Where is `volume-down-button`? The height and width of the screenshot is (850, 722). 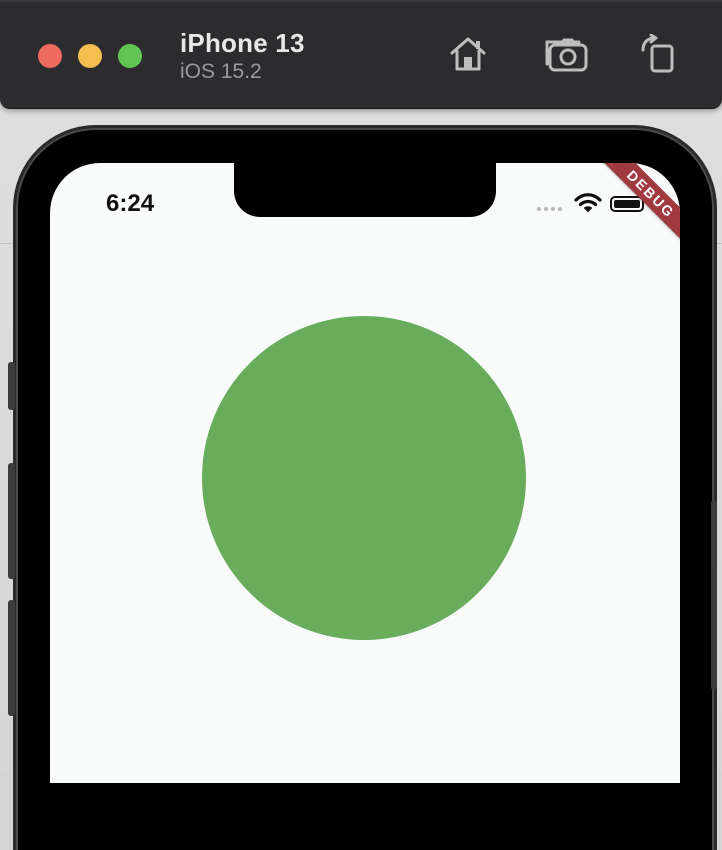
volume-down-button is located at coordinates (11, 658).